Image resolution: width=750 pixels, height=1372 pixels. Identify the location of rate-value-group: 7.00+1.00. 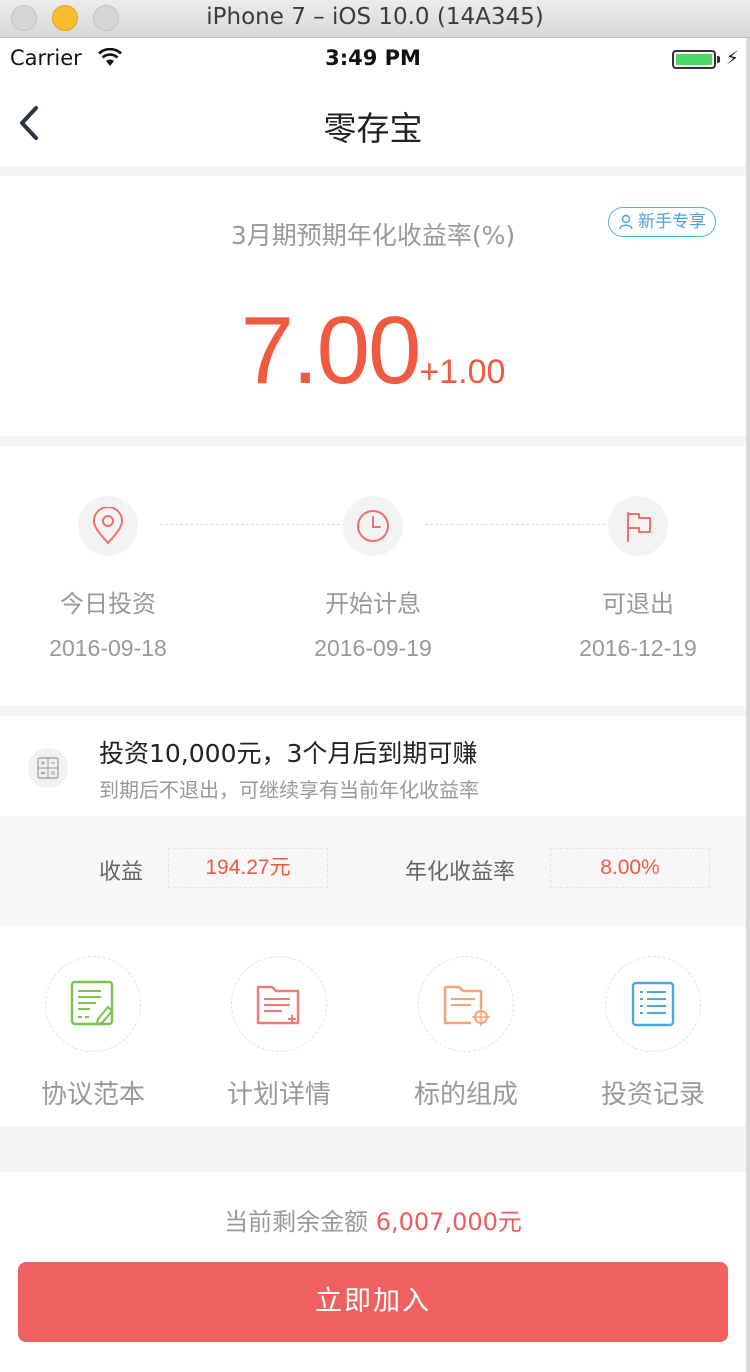
(373, 351).